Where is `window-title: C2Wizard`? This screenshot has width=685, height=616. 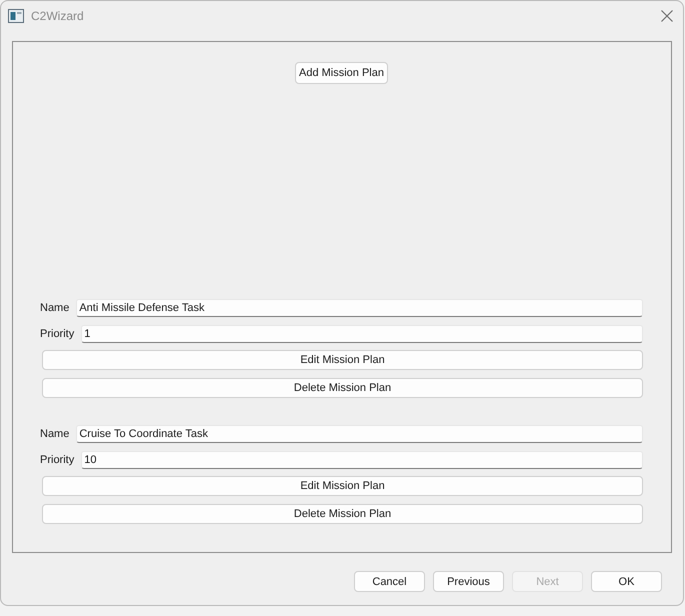
window-title: C2Wizard is located at coordinates (58, 15).